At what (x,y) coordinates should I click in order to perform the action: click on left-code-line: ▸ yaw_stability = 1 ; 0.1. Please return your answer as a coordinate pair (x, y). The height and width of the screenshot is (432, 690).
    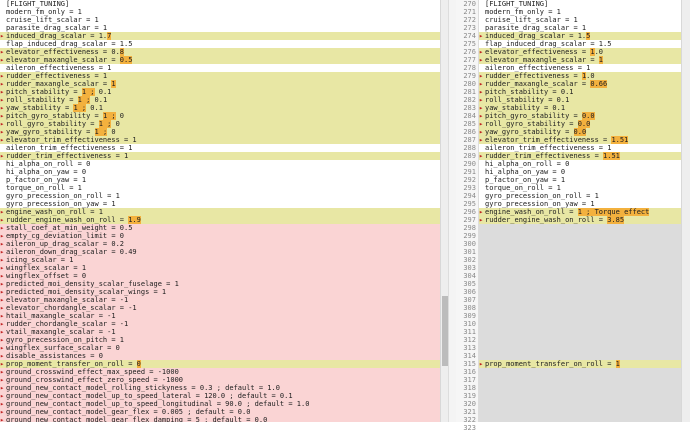
    Looking at the image, I should click on (220, 108).